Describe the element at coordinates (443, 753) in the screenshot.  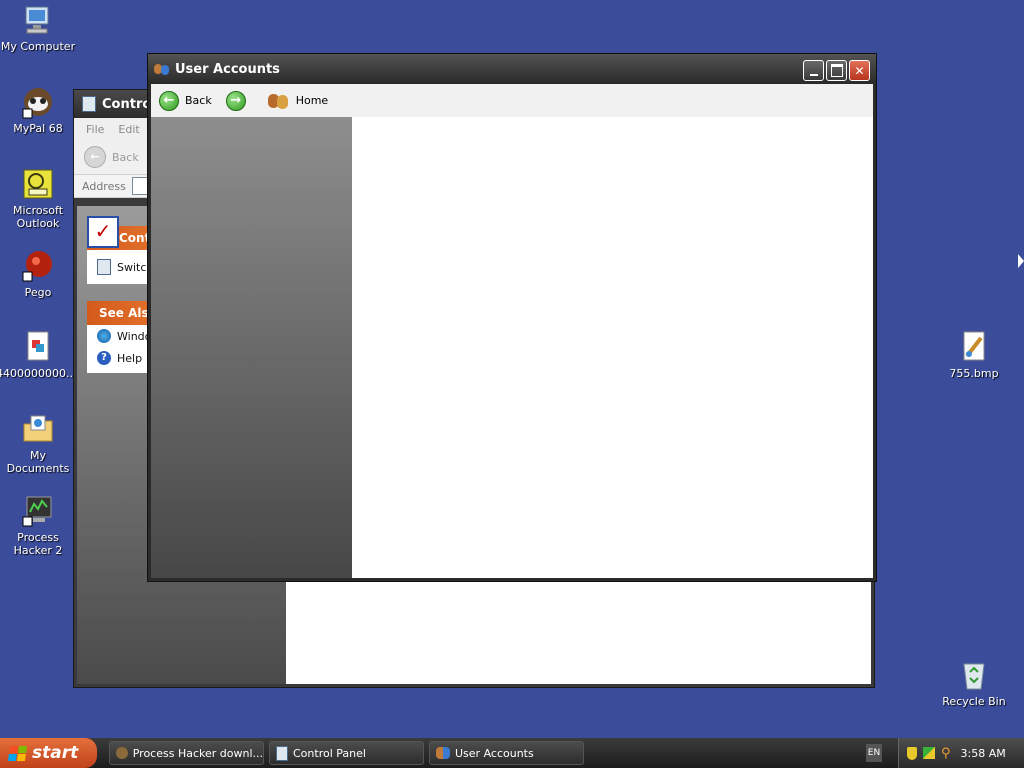
I see `user-accounts-task-icon` at that location.